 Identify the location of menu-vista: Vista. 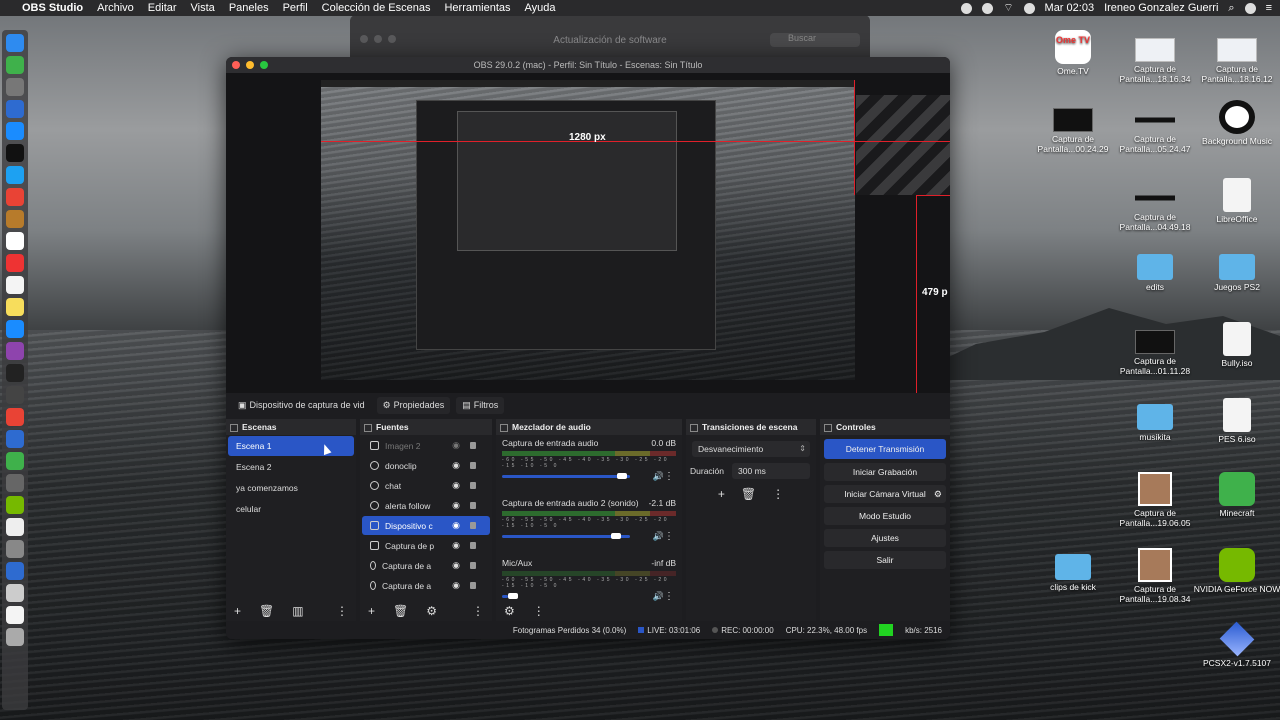
(203, 8).